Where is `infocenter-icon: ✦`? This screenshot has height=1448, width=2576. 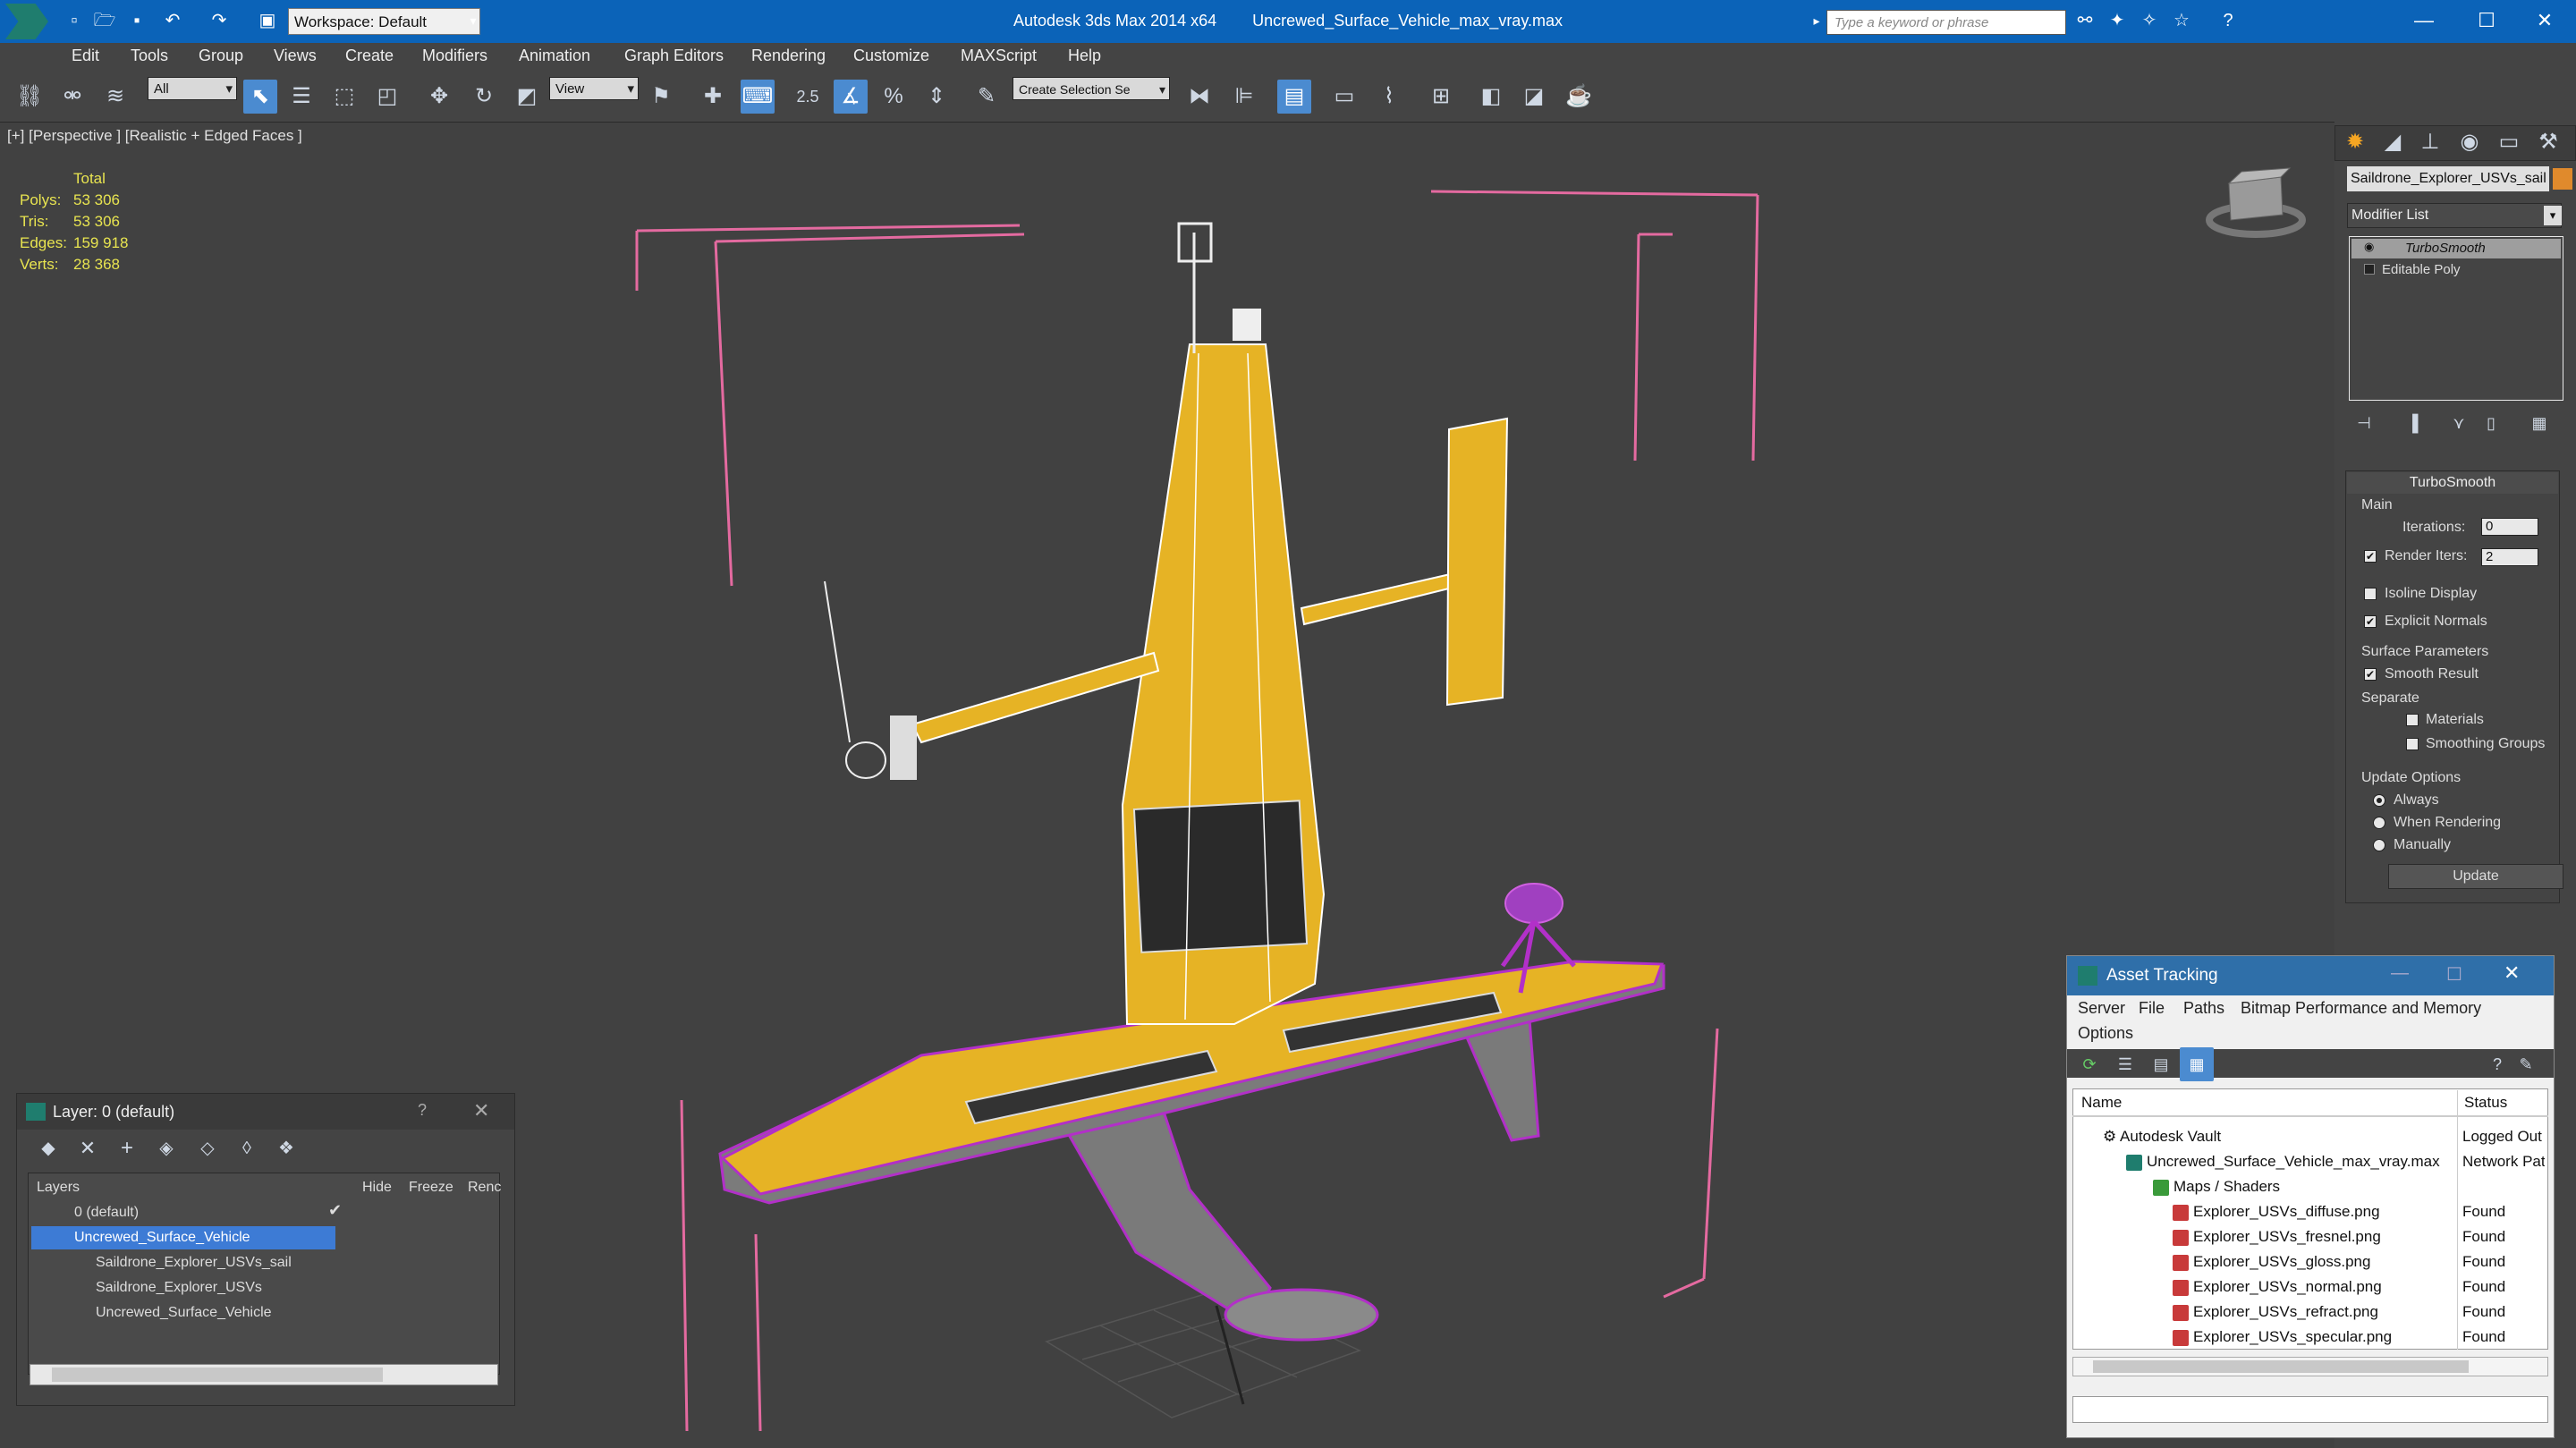 infocenter-icon: ✦ is located at coordinates (2117, 20).